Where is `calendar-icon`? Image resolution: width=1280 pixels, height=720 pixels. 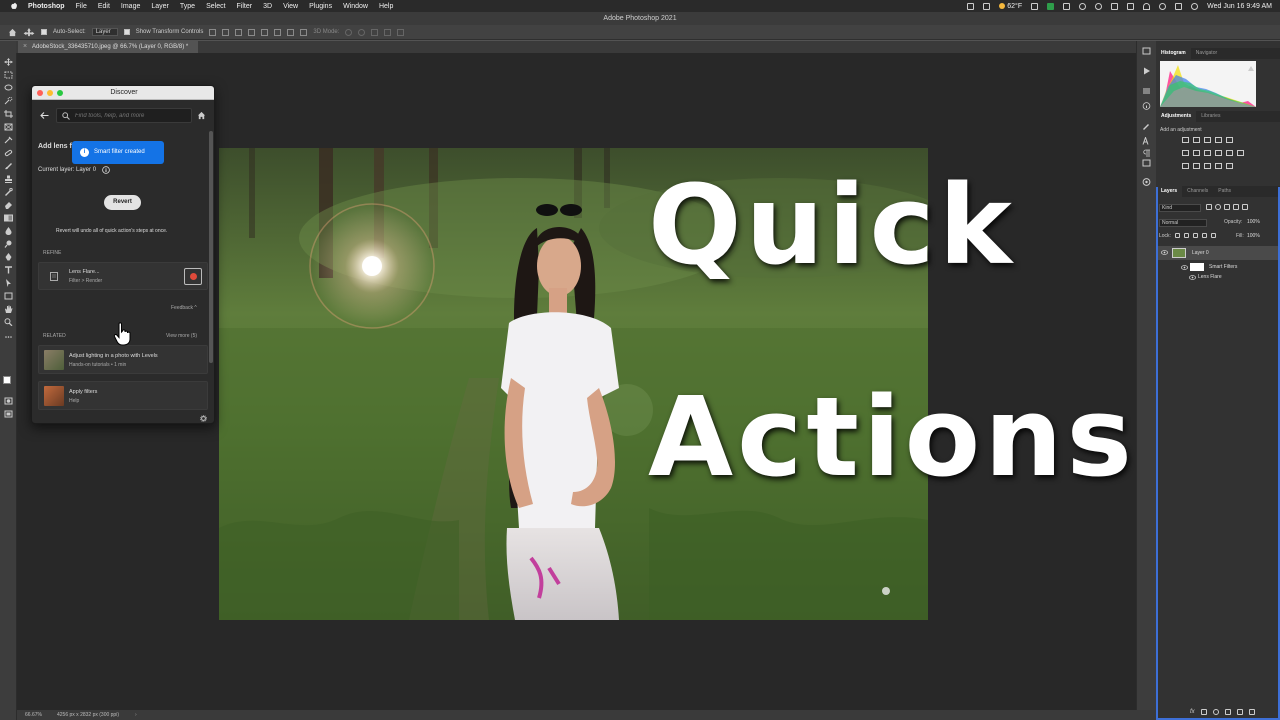
calendar-icon is located at coordinates (1035, 6).